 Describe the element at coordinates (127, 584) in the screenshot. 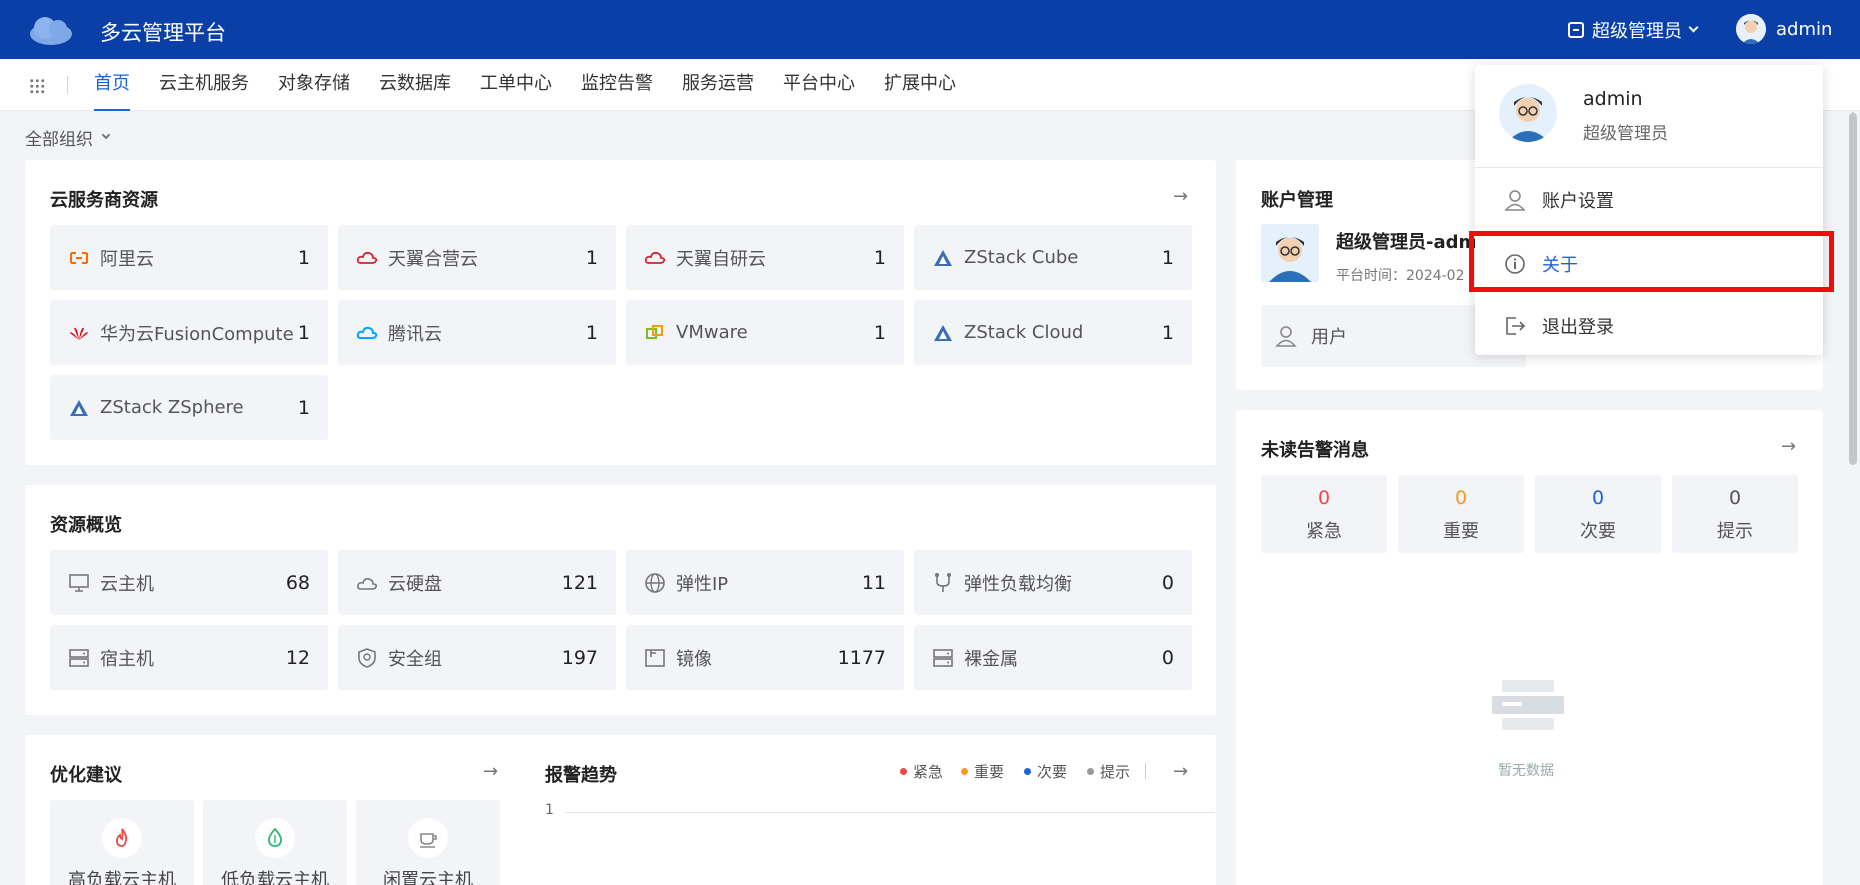

I see `tile-label: 云主机` at that location.